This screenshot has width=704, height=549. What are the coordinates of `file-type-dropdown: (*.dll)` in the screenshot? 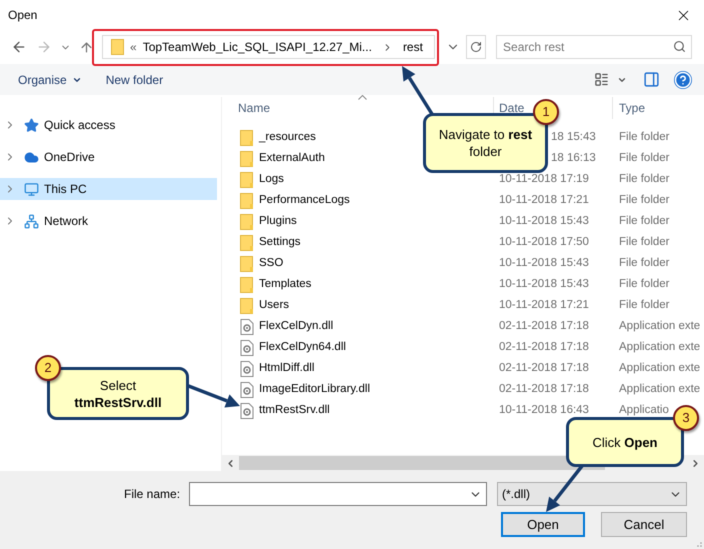 It's located at (592, 494).